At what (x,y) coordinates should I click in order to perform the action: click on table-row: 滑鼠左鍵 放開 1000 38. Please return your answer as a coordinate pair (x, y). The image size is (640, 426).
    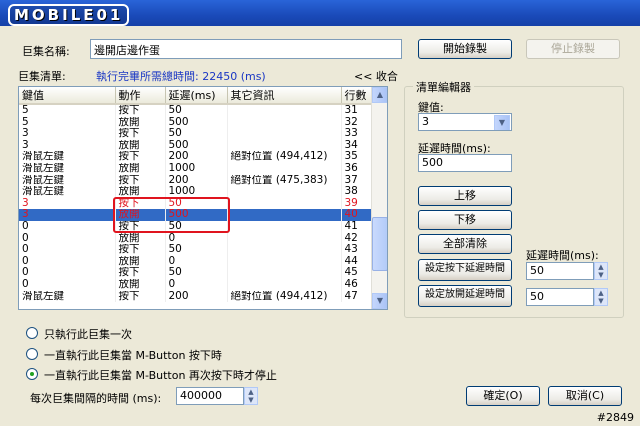
    Looking at the image, I should click on (195, 192).